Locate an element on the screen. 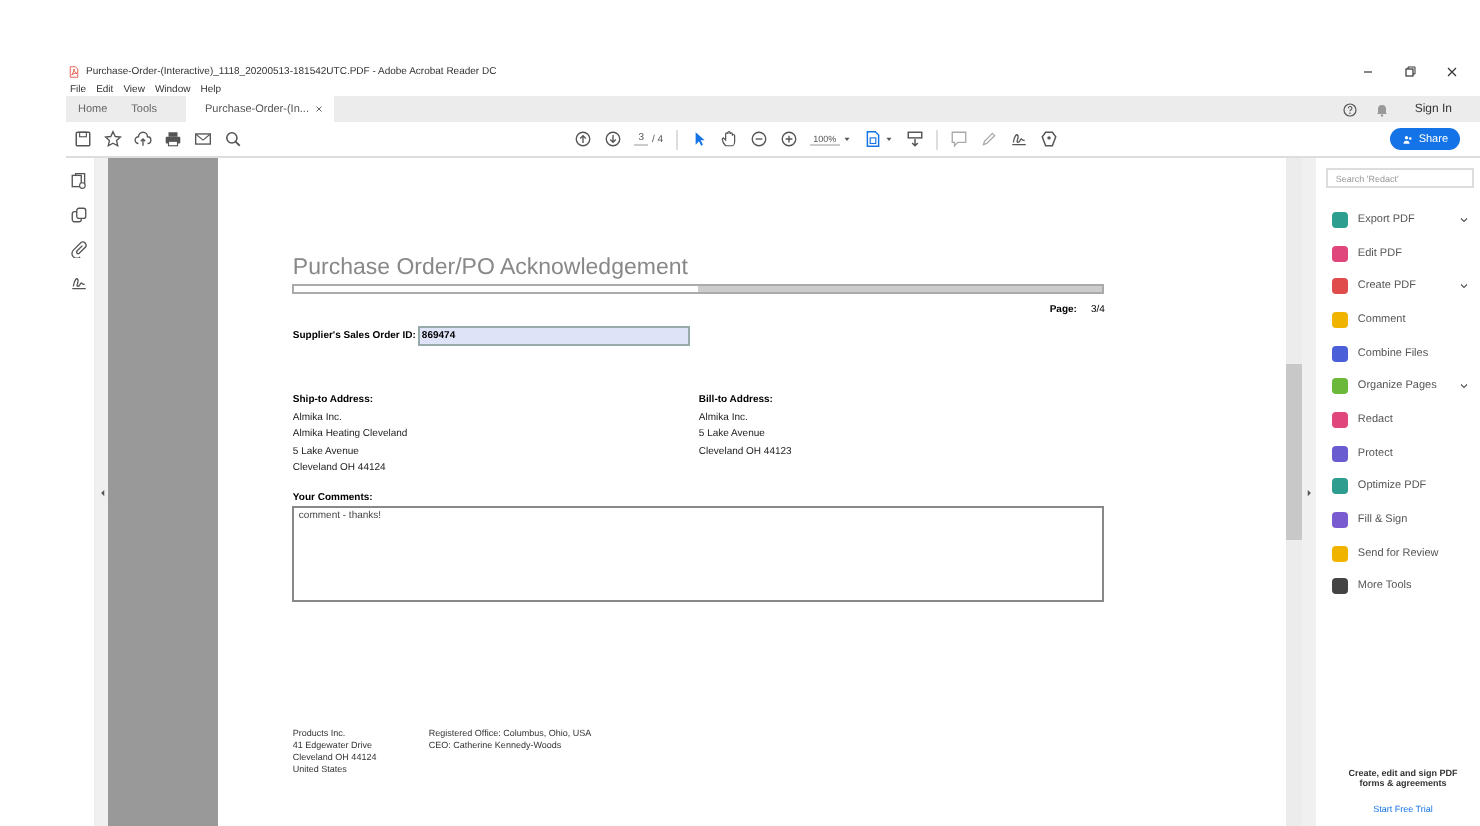 The height and width of the screenshot is (826, 1480). people-icon is located at coordinates (1408, 139).